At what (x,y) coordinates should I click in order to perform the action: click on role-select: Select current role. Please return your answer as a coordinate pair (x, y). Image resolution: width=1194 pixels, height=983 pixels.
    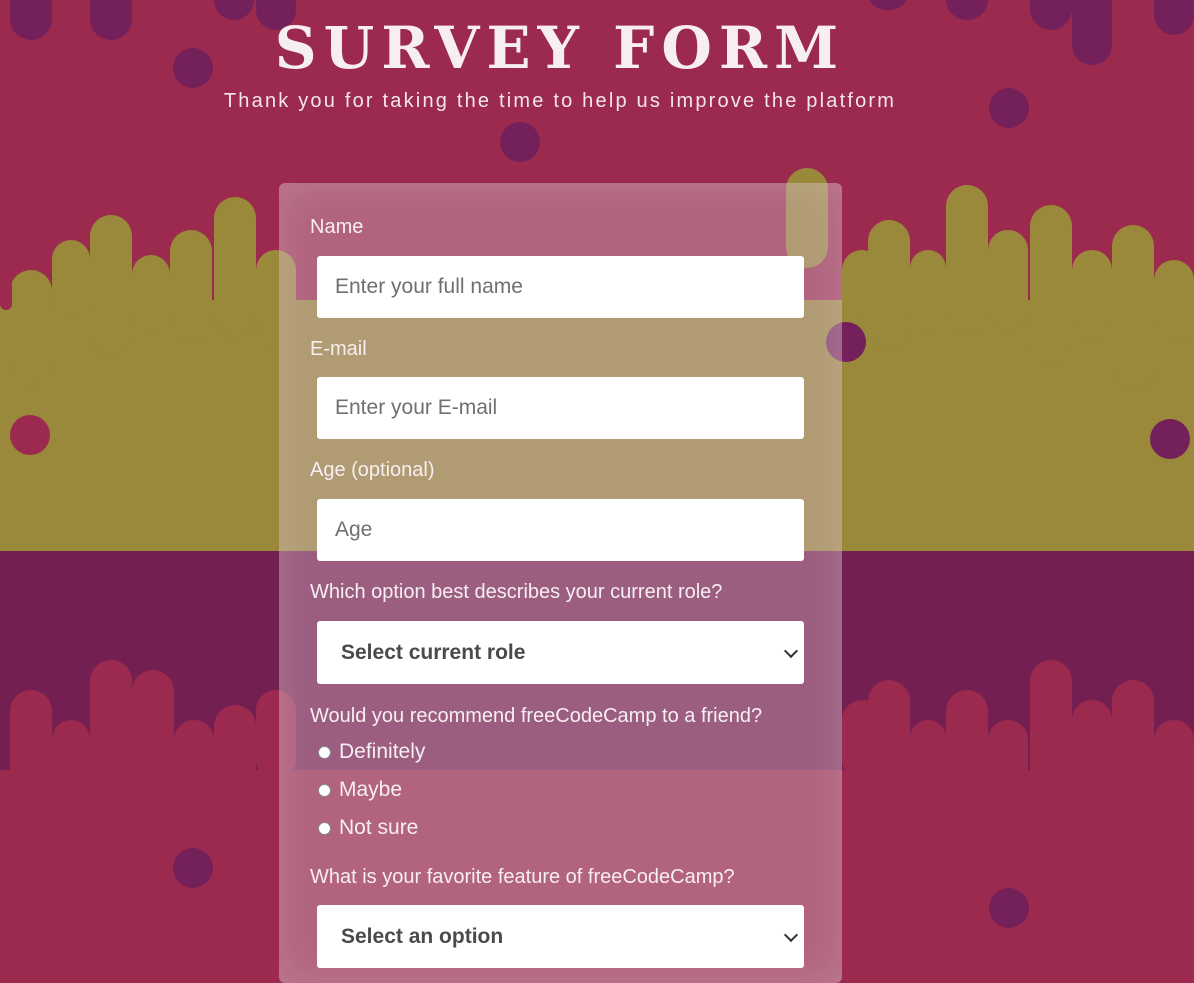
    Looking at the image, I should click on (560, 652).